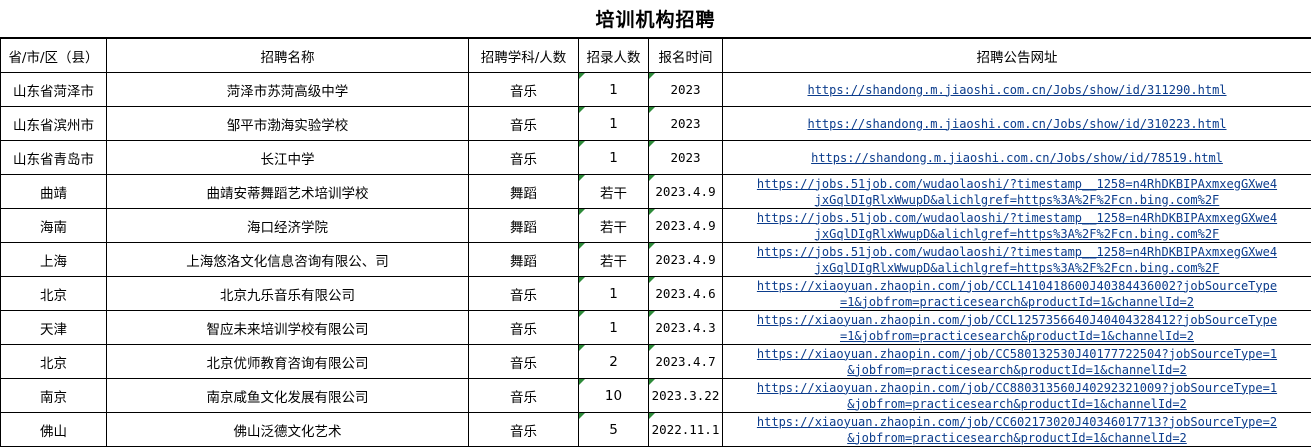  Describe the element at coordinates (53, 191) in the screenshot. I see `cell-region: 曲靖` at that location.